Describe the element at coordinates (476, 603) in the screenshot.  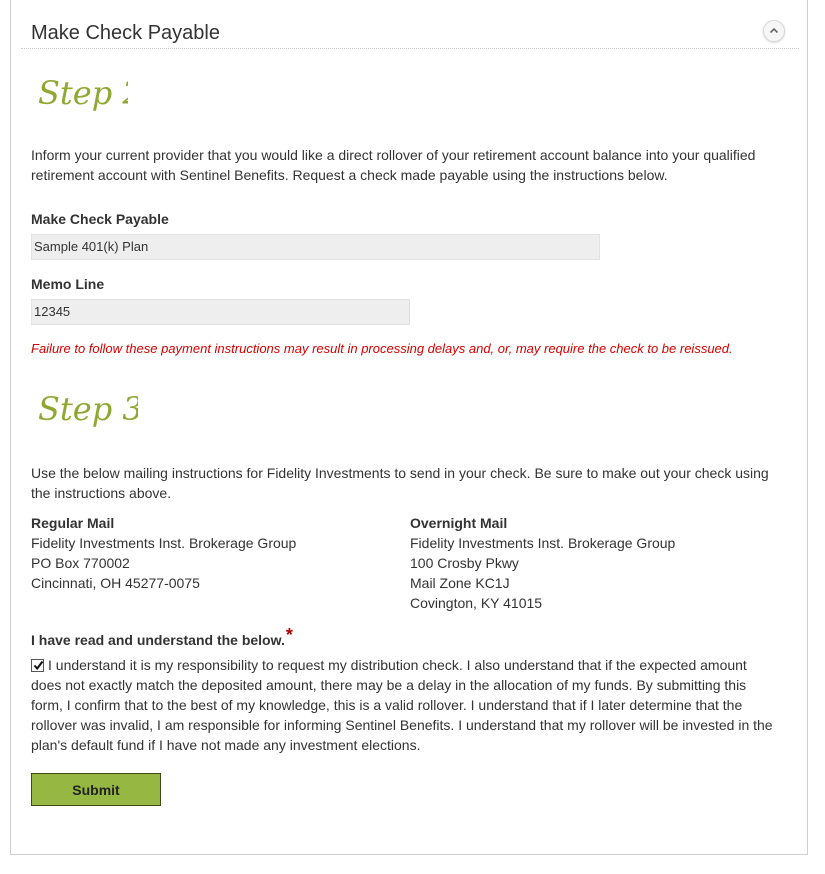
I see `overnight-mail-line: Covington, KY 41015` at that location.